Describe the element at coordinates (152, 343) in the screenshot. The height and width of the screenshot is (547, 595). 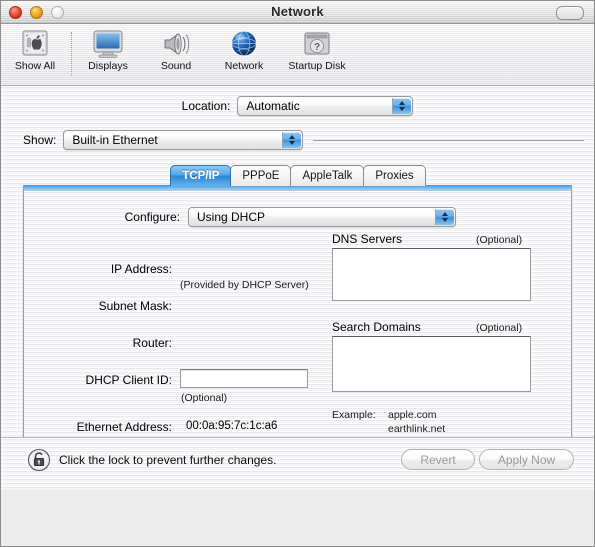
I see `router-label: Router:` at that location.